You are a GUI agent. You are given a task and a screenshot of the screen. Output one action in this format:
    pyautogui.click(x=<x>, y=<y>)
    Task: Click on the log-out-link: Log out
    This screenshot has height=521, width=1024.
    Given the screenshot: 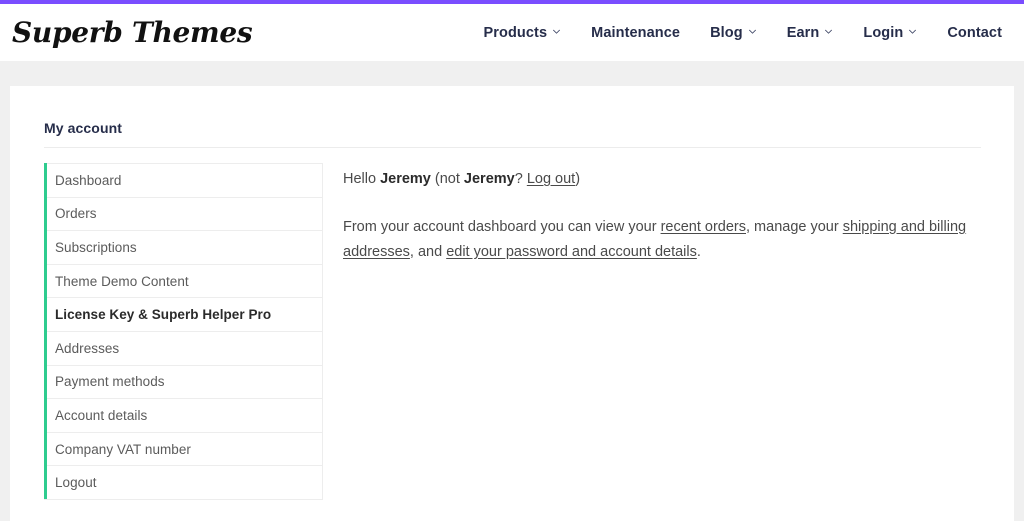 What is the action you would take?
    pyautogui.click(x=551, y=179)
    